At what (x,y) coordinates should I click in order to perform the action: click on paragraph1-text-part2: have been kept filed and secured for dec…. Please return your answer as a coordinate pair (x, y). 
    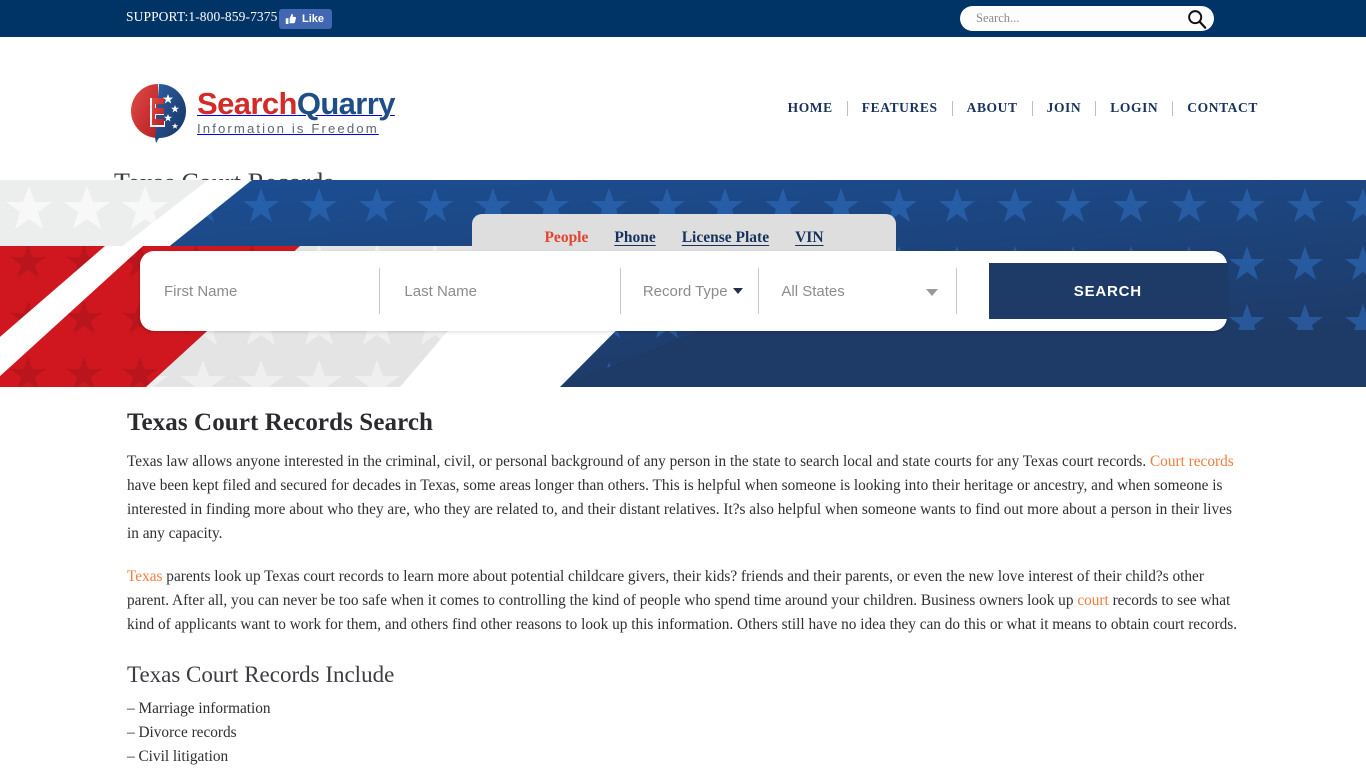
    Looking at the image, I should click on (679, 509).